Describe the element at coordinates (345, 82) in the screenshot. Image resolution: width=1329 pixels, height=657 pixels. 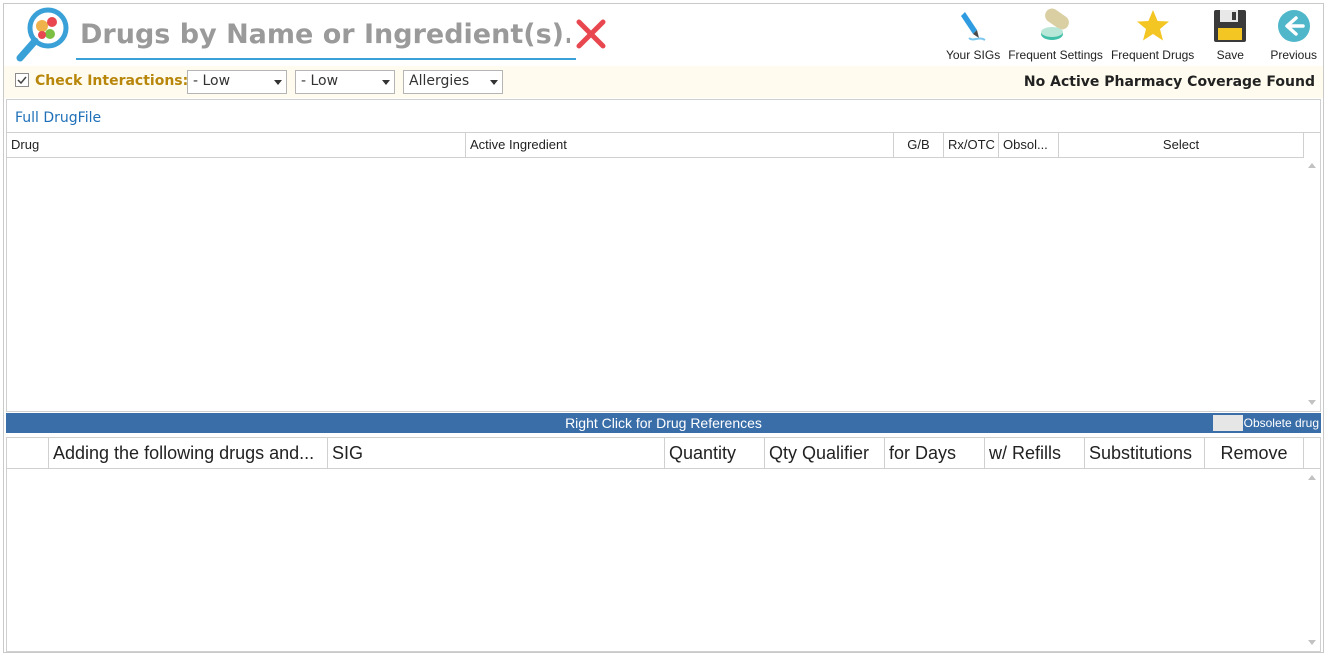
I see `severity-dropdown-2: - Low` at that location.